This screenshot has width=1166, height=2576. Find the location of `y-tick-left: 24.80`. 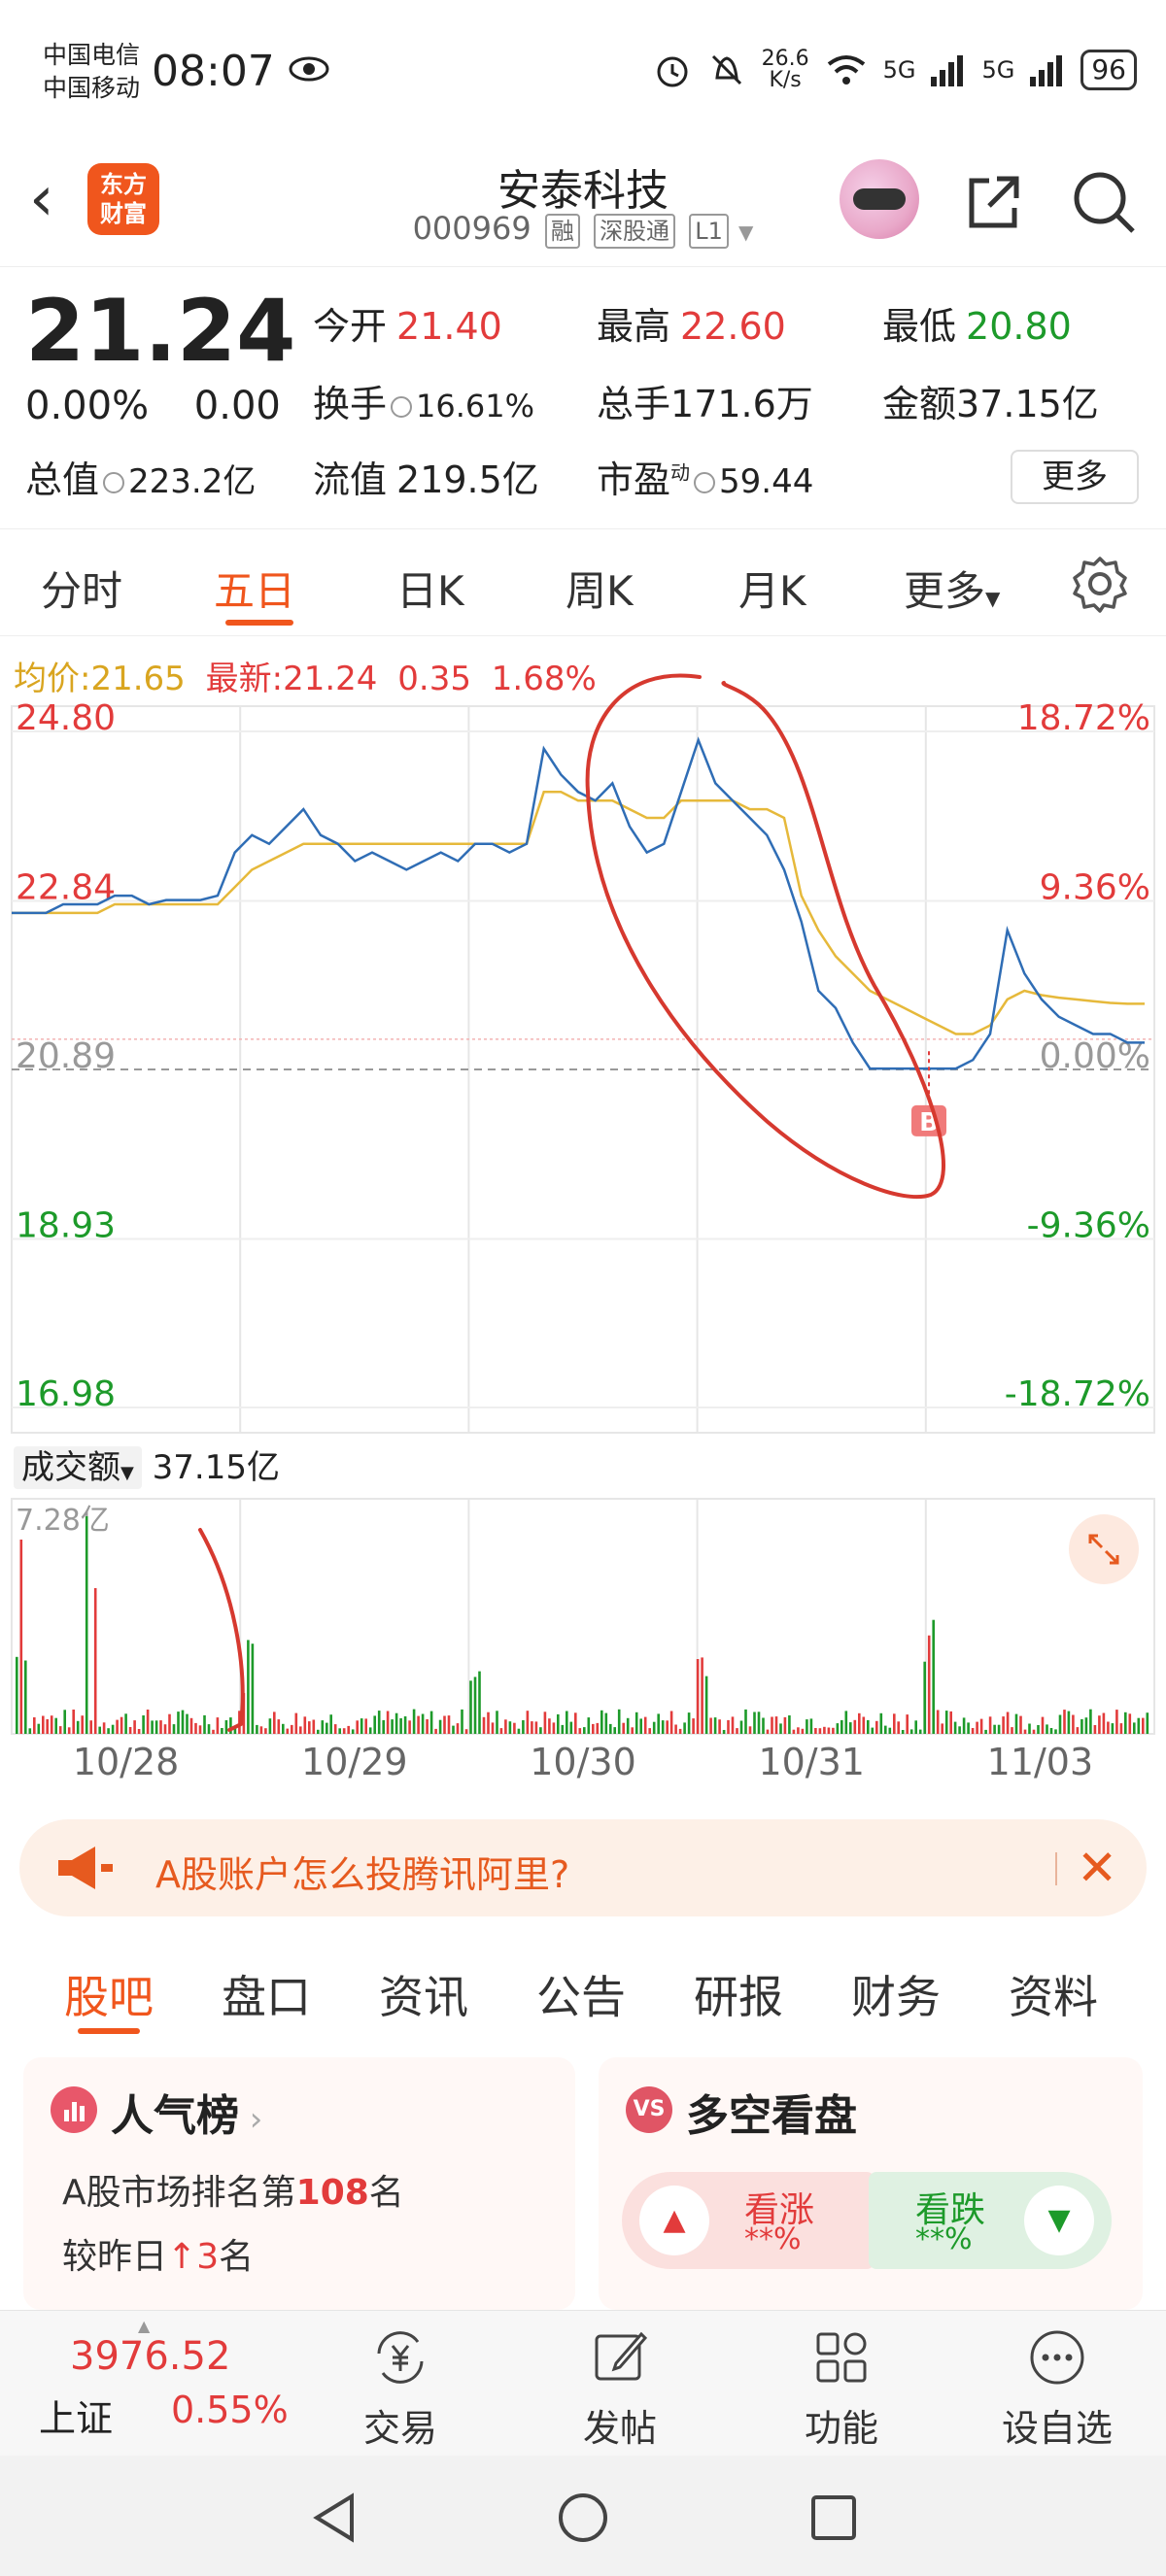

y-tick-left: 24.80 is located at coordinates (66, 718).